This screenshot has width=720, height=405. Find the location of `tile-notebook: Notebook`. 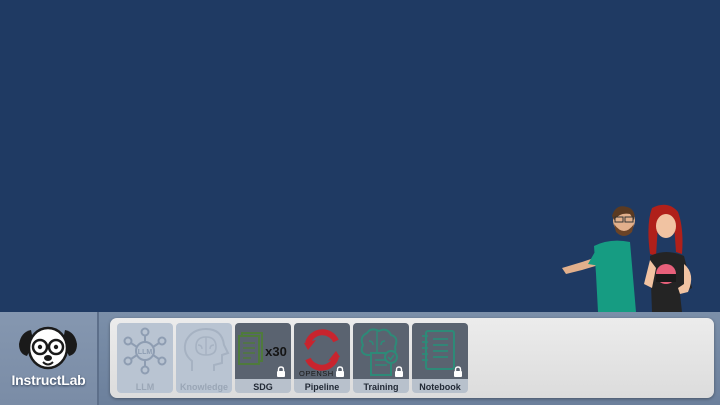

tile-notebook: Notebook is located at coordinates (440, 358).